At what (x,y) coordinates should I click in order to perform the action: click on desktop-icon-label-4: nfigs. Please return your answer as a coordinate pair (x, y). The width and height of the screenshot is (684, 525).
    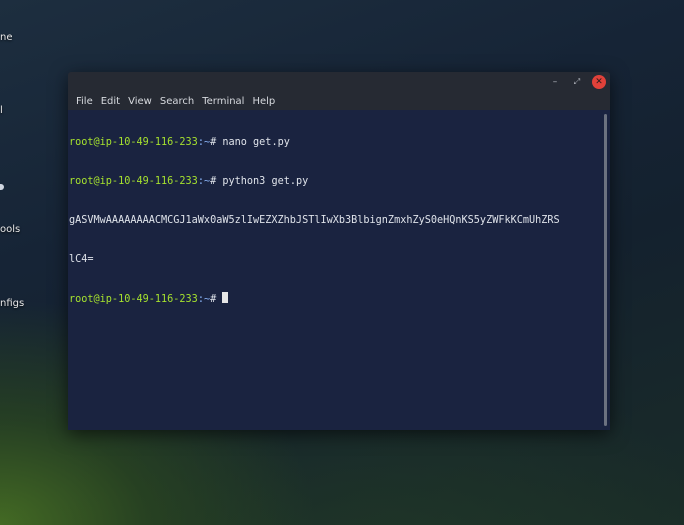
    Looking at the image, I should click on (12, 303).